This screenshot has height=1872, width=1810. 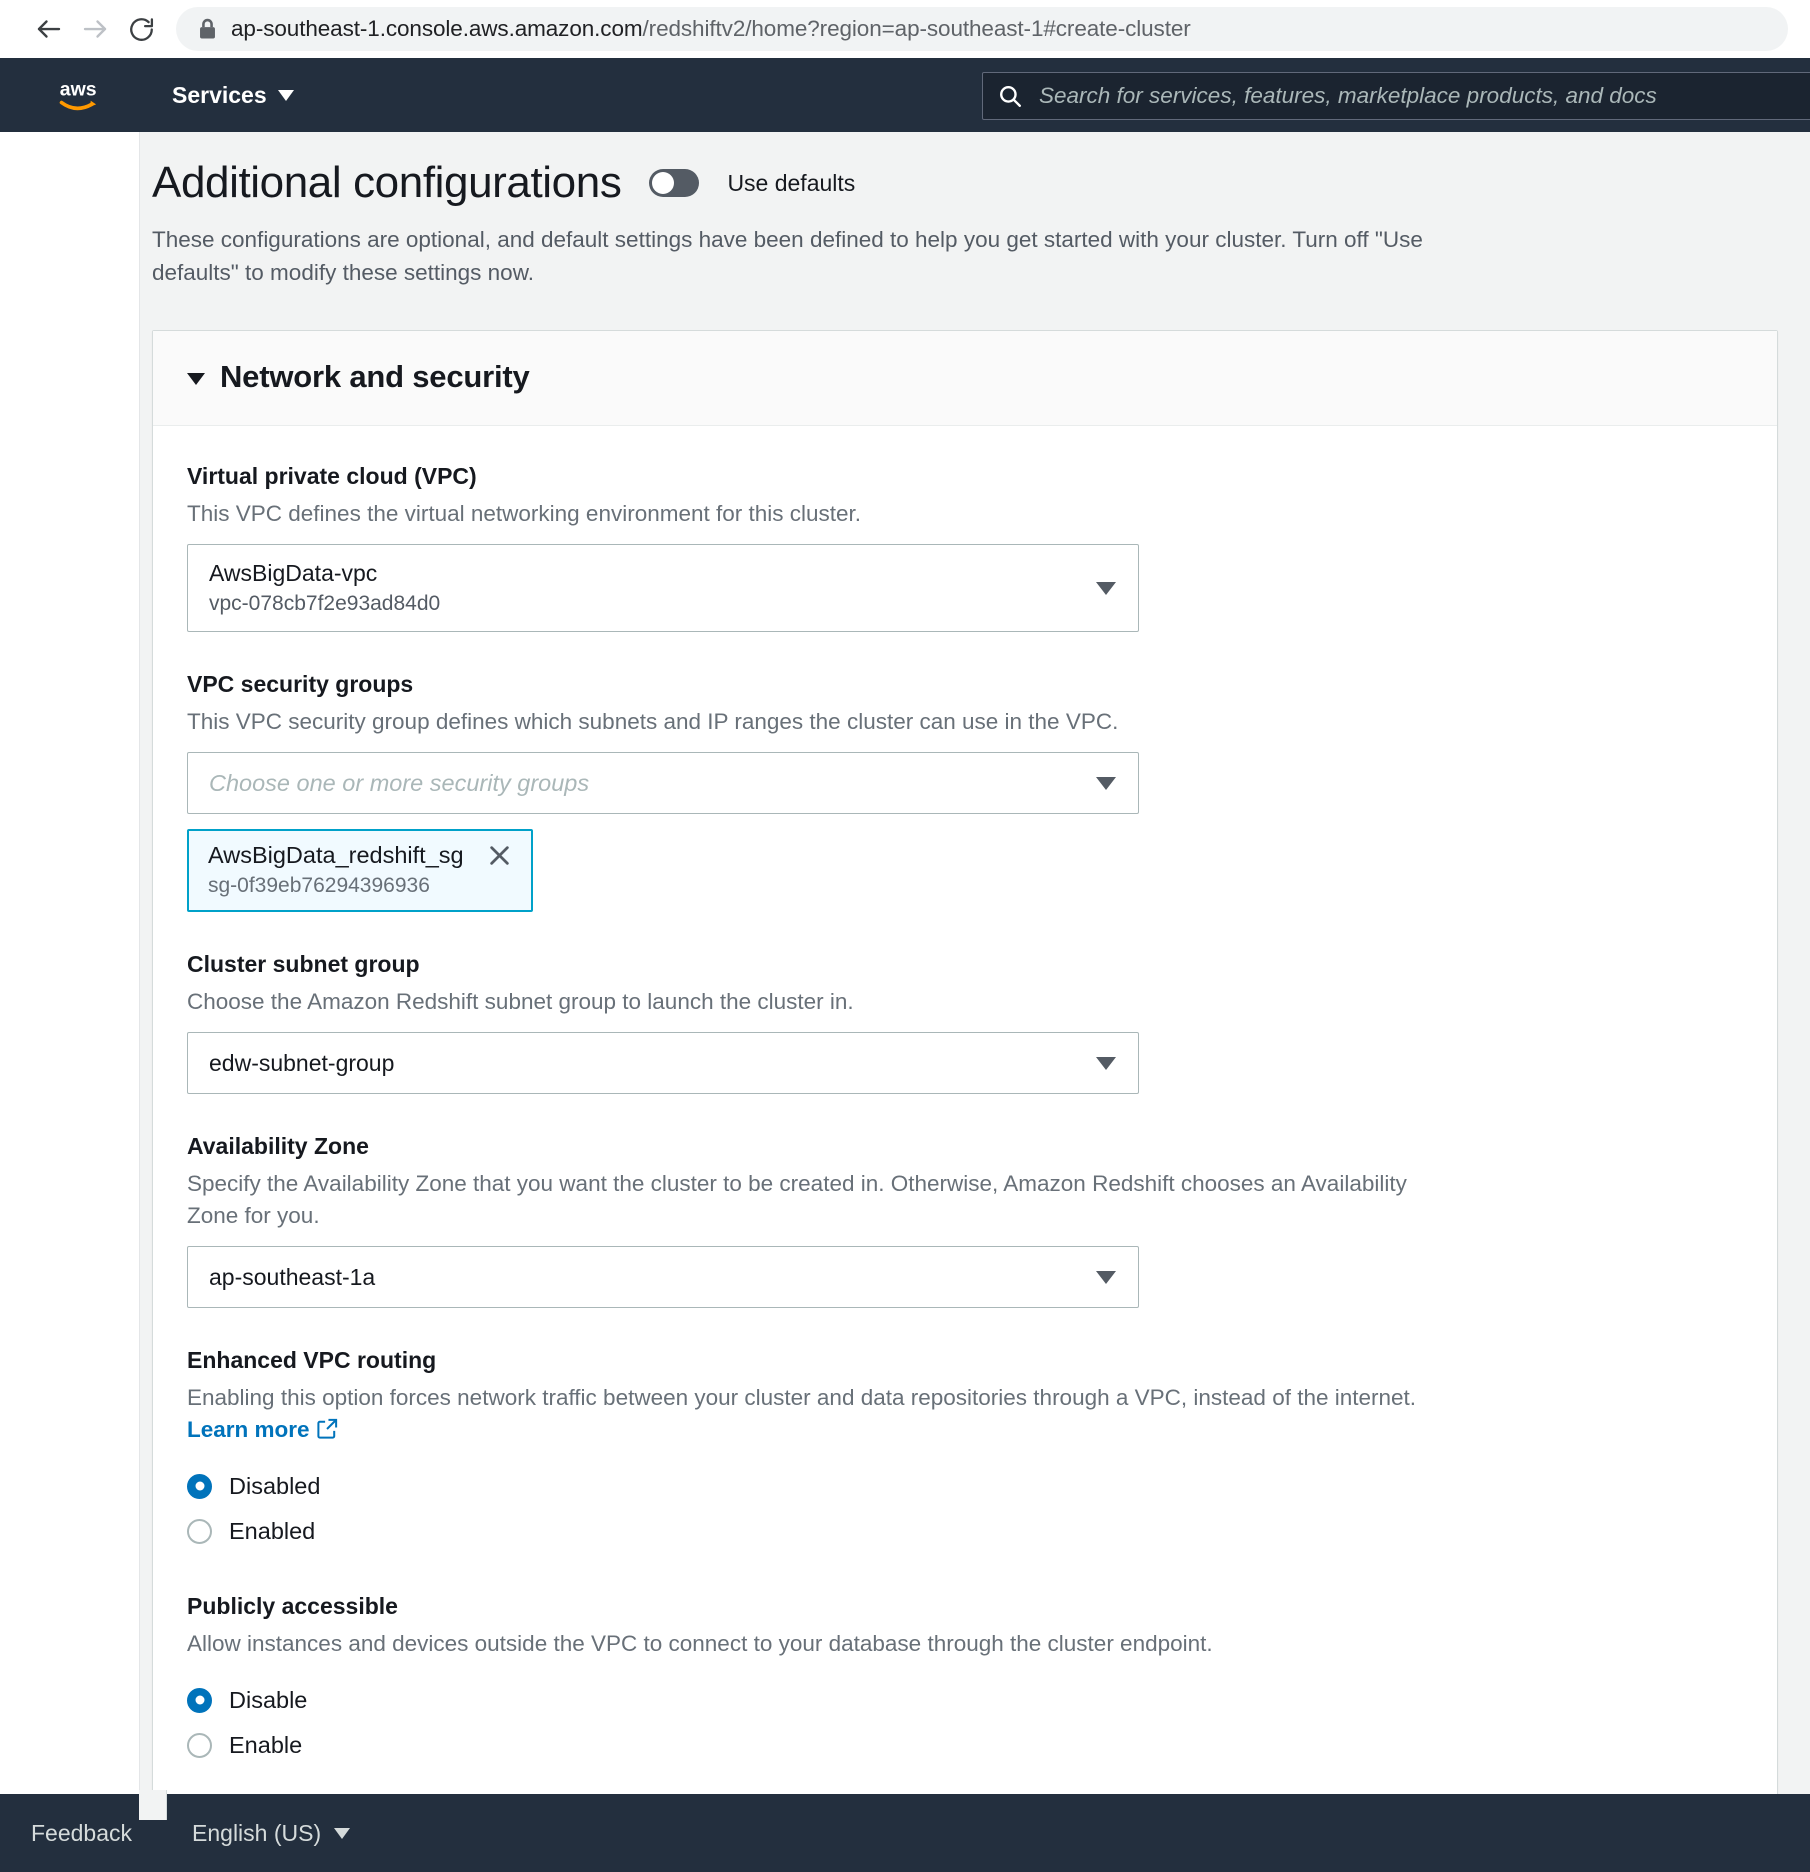 I want to click on enhanced-vpc-routing-radio-group: Disabled Enabled, so click(x=965, y=1509).